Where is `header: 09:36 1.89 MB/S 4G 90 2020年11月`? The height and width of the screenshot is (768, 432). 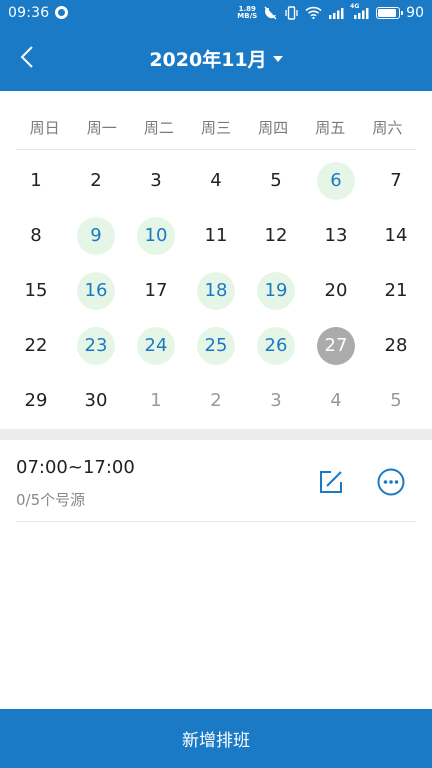 header: 09:36 1.89 MB/S 4G 90 2020年11月 is located at coordinates (216, 45).